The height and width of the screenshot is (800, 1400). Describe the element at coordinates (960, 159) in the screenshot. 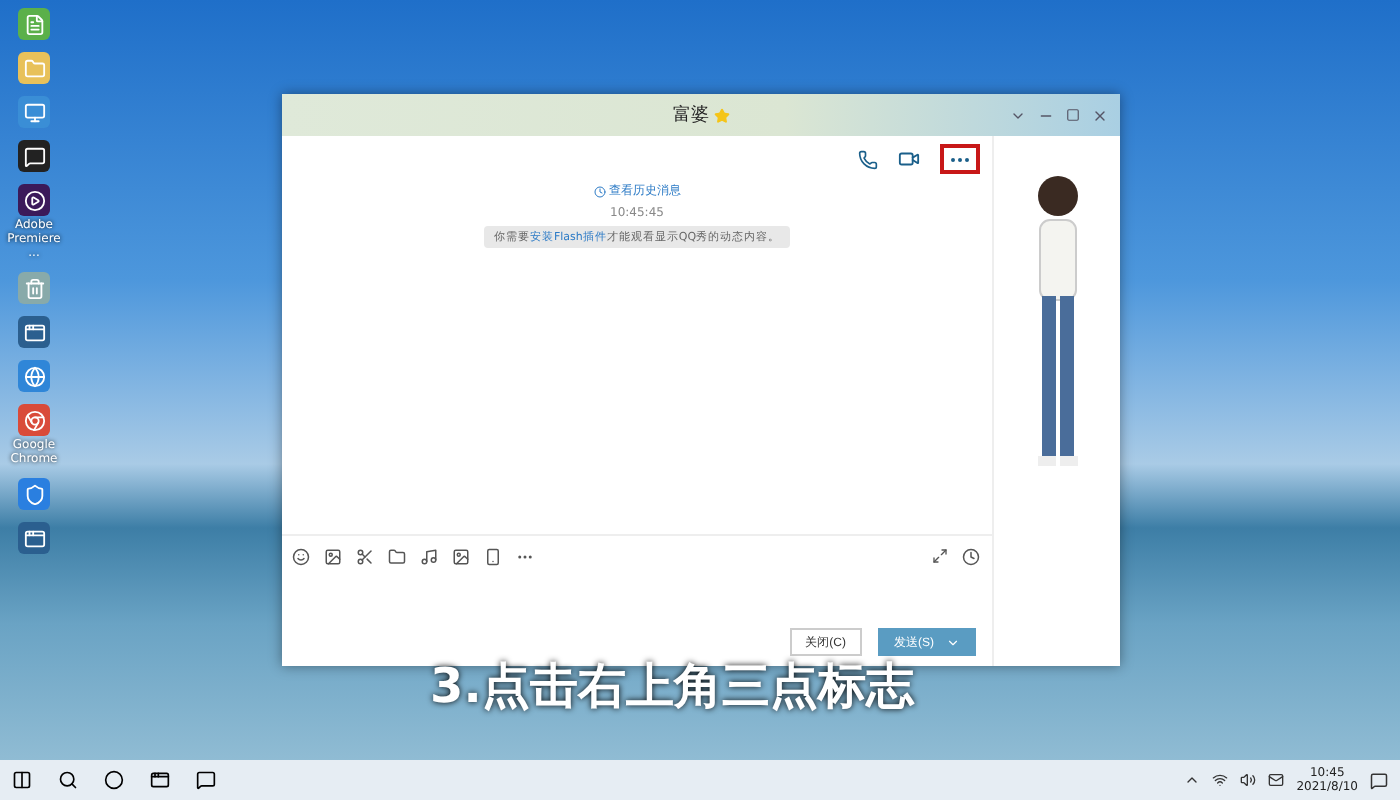

I see `more-button` at that location.